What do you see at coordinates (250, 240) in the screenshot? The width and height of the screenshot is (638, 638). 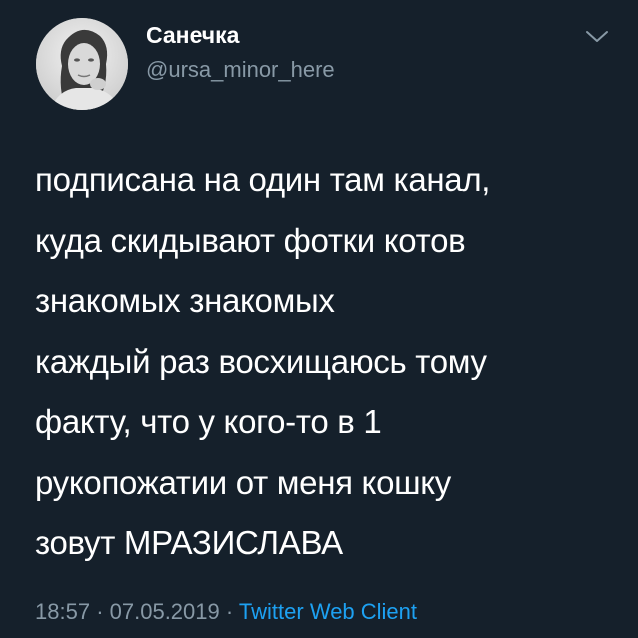 I see `tweet-text-line: куда скидывают фотки котов` at bounding box center [250, 240].